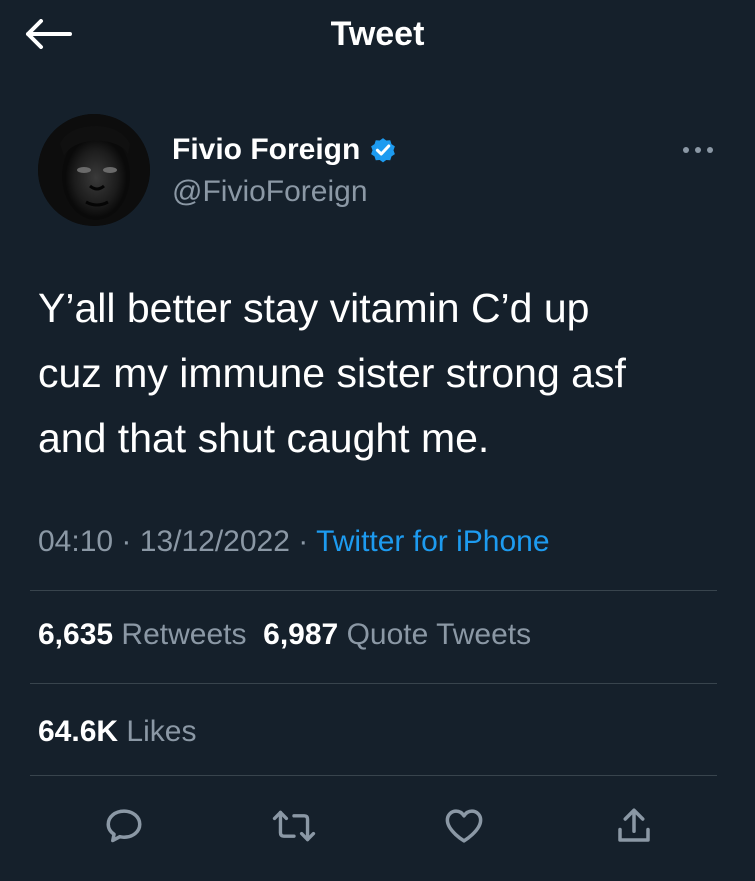 This screenshot has height=881, width=755. I want to click on display-name-row: Fivio Foreign, so click(285, 150).